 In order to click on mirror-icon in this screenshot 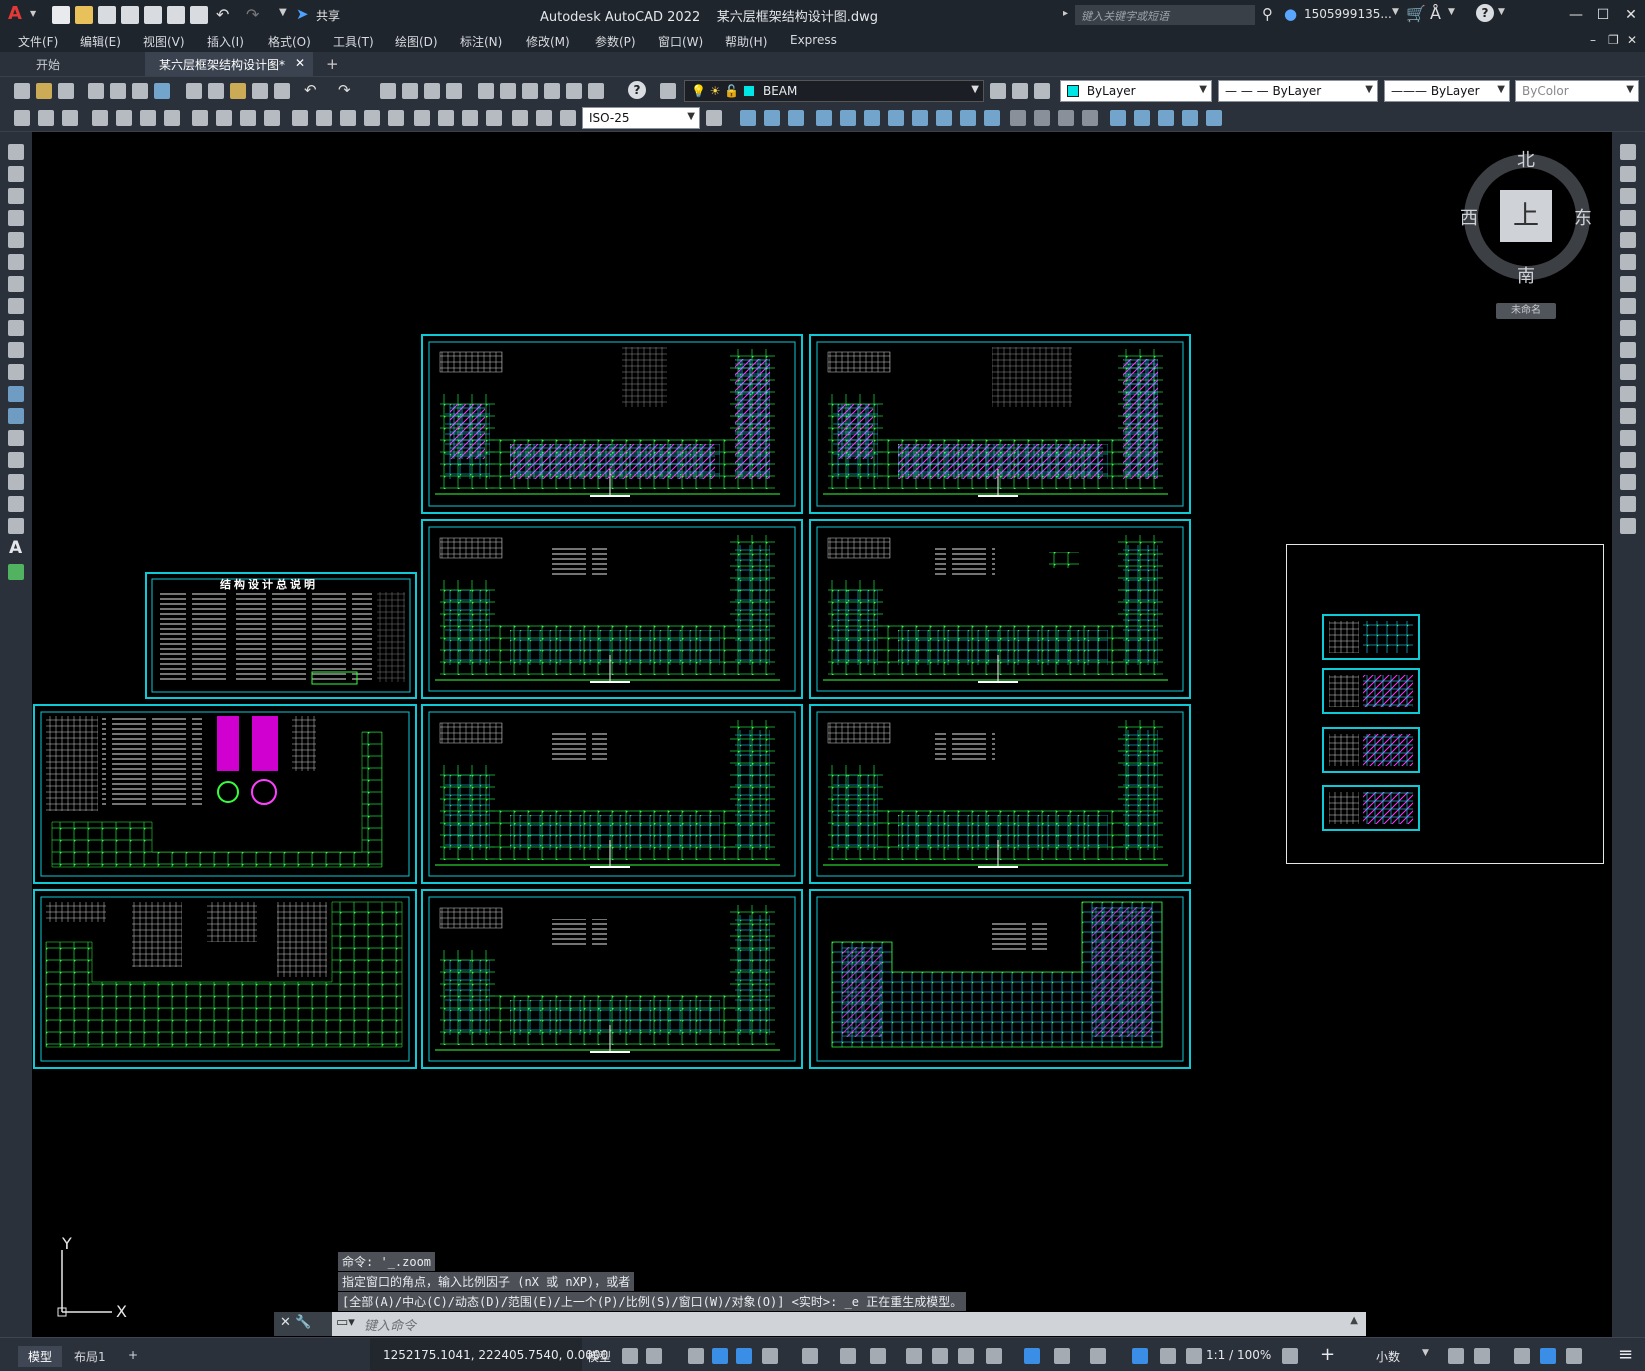, I will do `click(1628, 196)`.